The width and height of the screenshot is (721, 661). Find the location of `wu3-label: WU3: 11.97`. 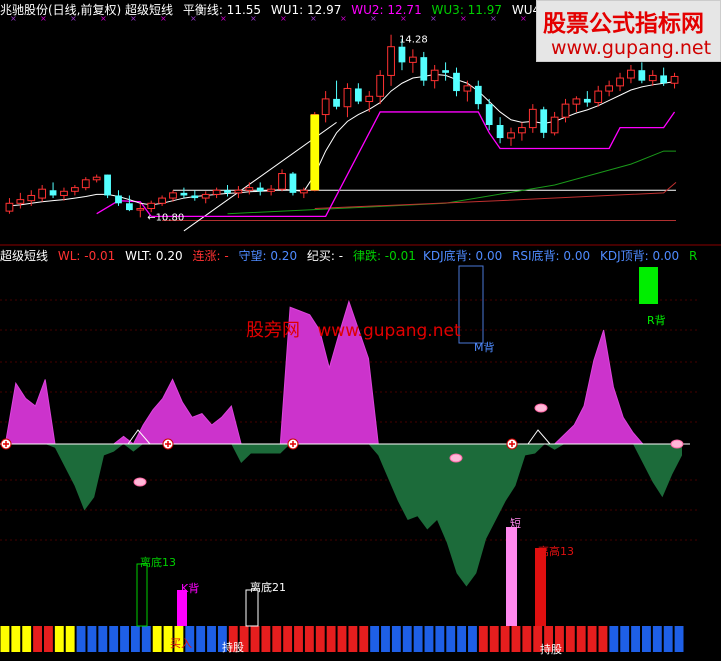

wu3-label: WU3: 11.97 is located at coordinates (467, 10).